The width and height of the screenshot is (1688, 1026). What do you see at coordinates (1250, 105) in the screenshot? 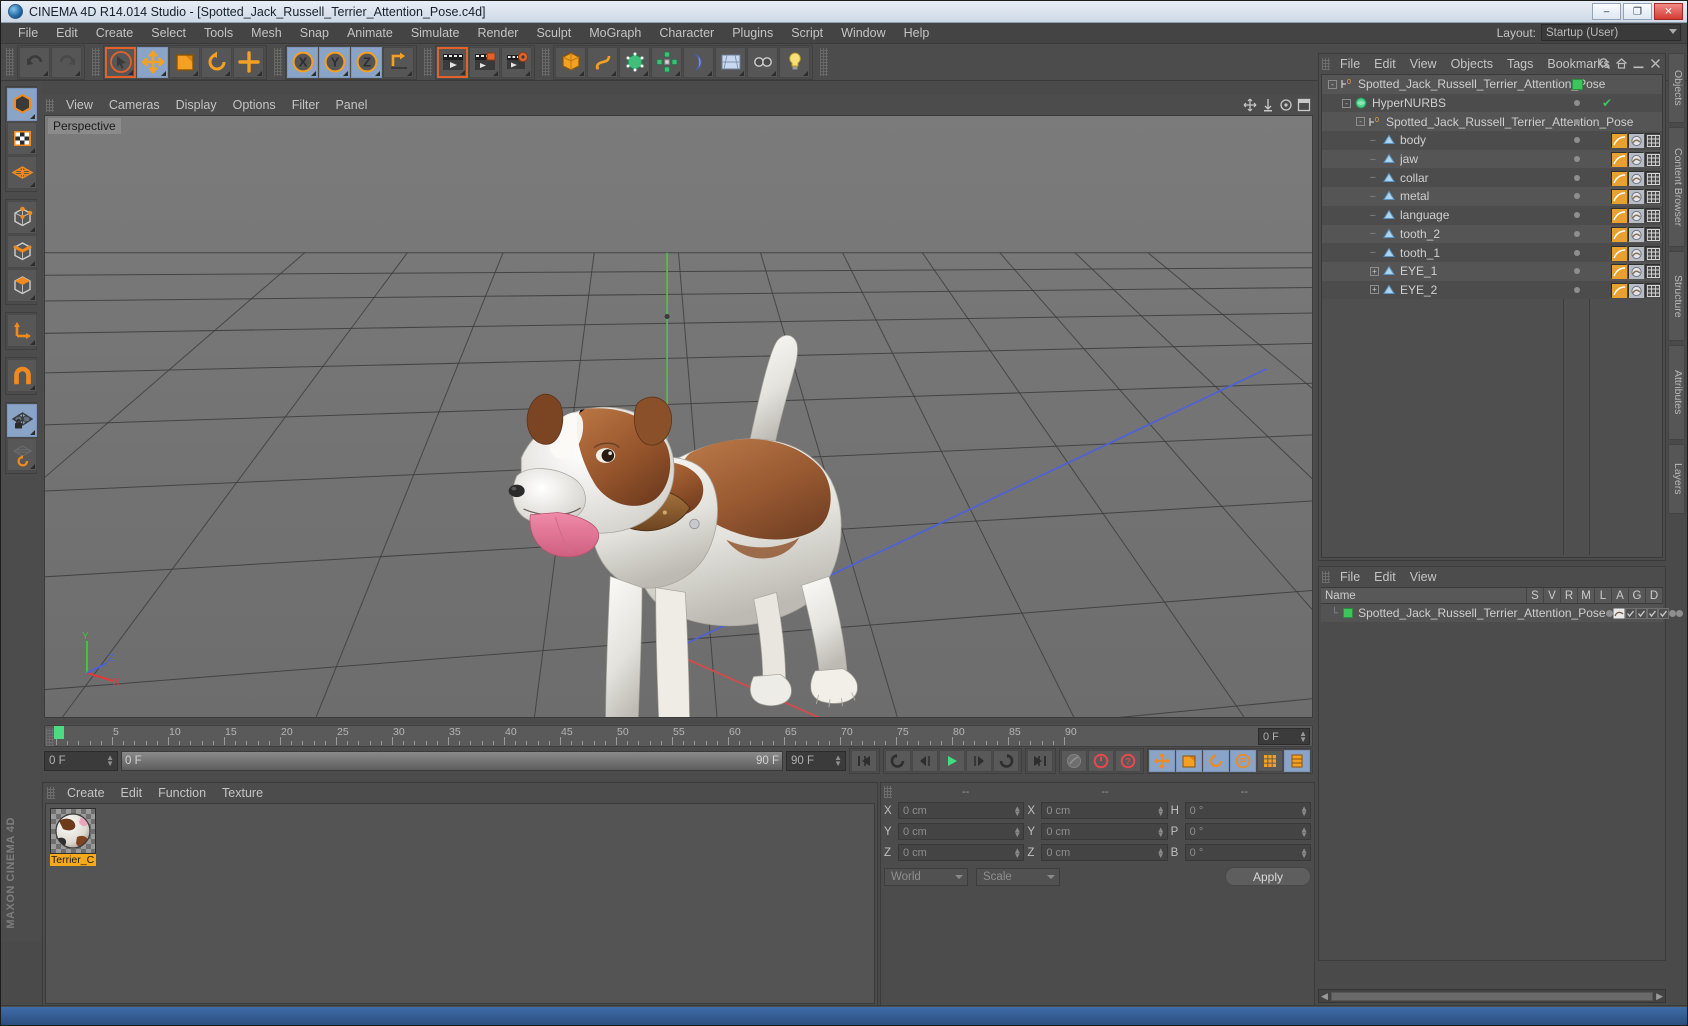
I see `move-view-icon` at bounding box center [1250, 105].